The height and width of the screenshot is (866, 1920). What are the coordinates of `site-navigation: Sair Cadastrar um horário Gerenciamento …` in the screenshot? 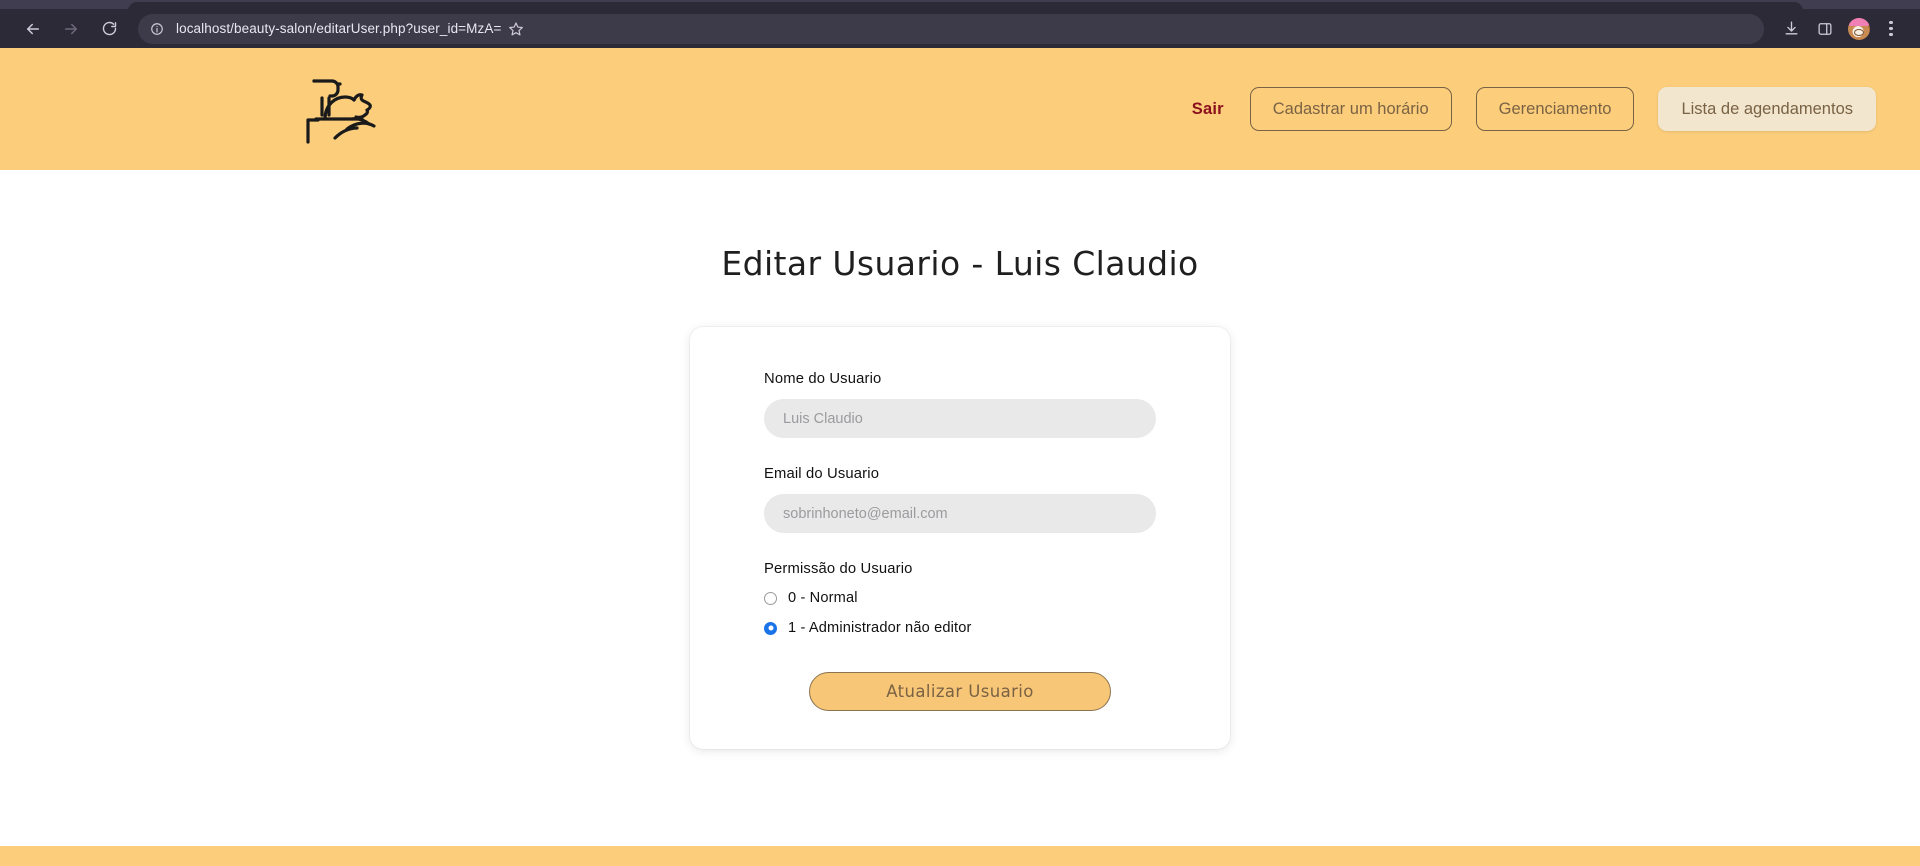 It's located at (1534, 109).